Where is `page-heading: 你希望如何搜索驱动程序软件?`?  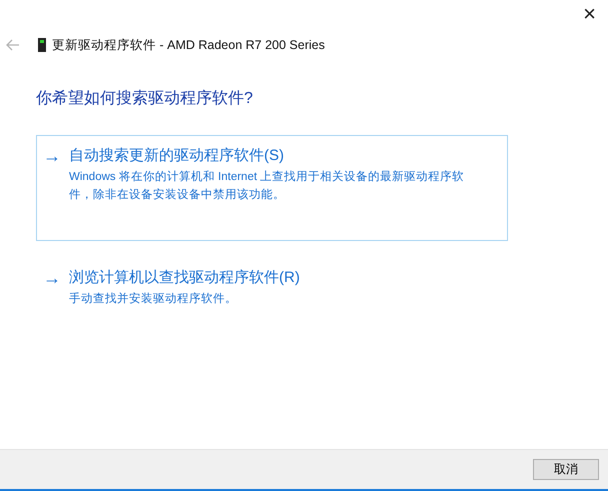 page-heading: 你希望如何搜索驱动程序软件? is located at coordinates (145, 98).